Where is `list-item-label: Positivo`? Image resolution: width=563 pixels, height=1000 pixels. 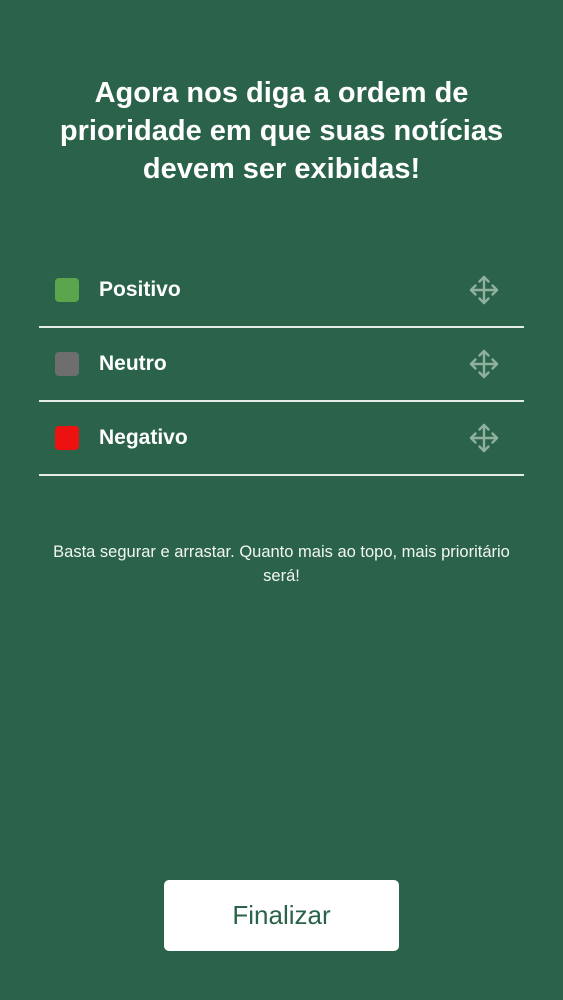
list-item-label: Positivo is located at coordinates (140, 289).